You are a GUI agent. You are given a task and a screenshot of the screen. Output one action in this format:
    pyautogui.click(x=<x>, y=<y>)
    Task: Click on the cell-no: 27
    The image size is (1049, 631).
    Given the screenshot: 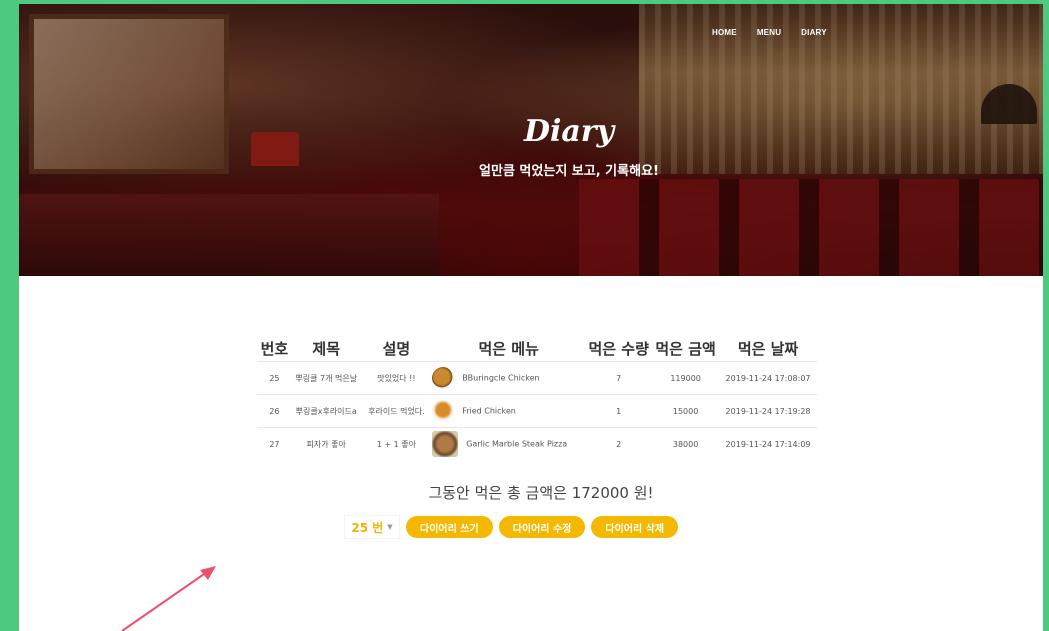 What is the action you would take?
    pyautogui.click(x=274, y=443)
    